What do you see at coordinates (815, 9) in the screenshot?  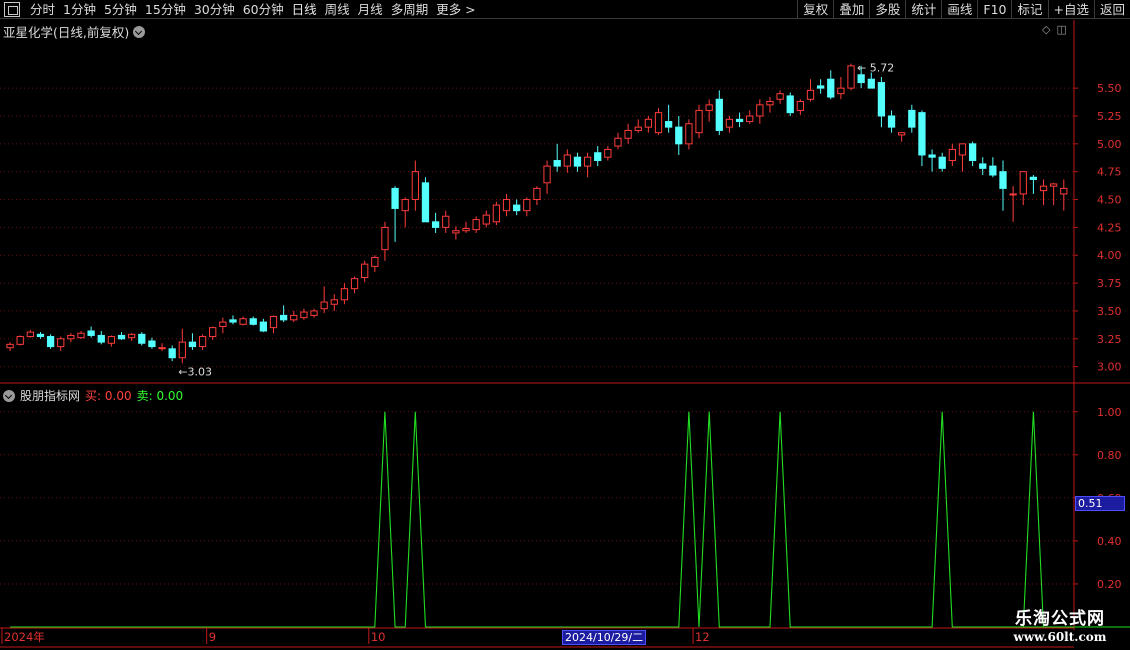 I see `adjust-button: 复权` at bounding box center [815, 9].